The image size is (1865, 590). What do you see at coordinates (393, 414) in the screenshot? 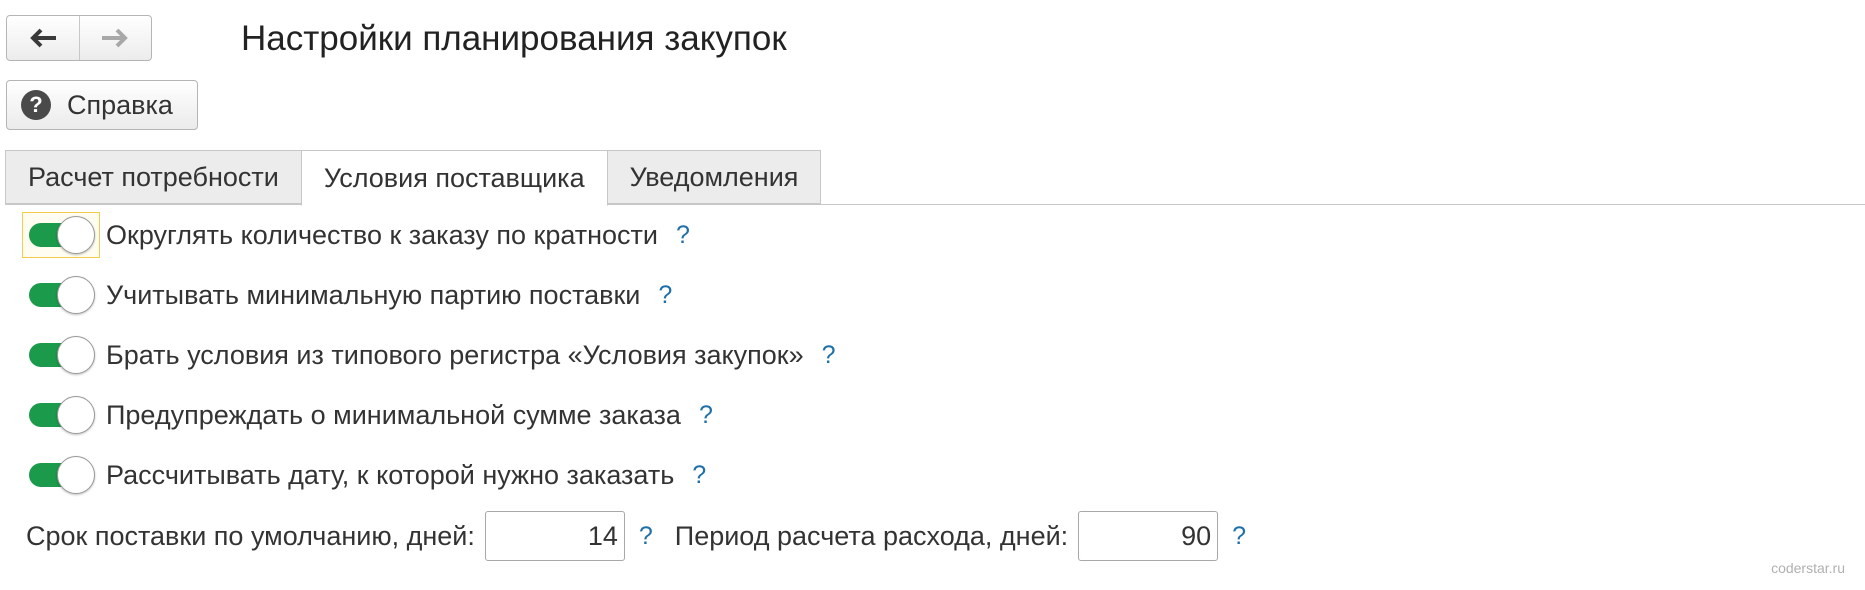
I see `option-label: Предупреждать о минимальной сумме заказа` at bounding box center [393, 414].